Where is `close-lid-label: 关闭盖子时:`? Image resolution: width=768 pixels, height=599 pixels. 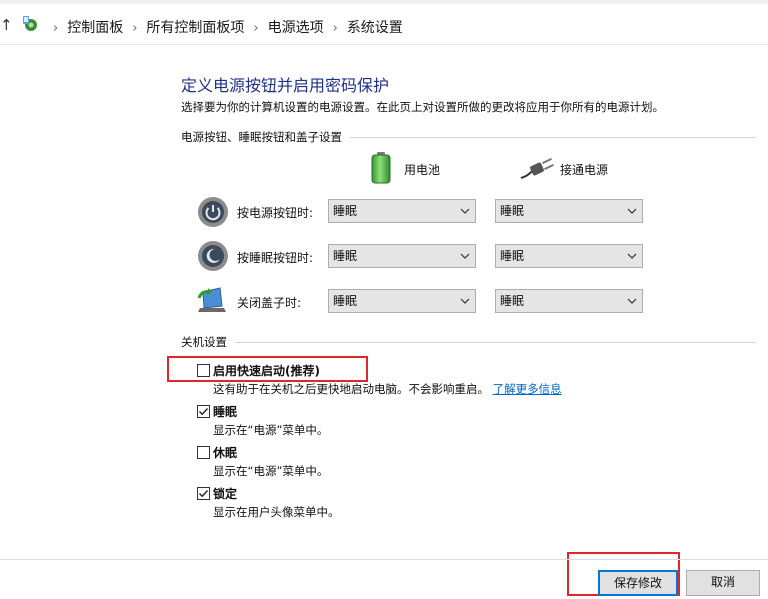
close-lid-label: 关闭盖子时: is located at coordinates (269, 303).